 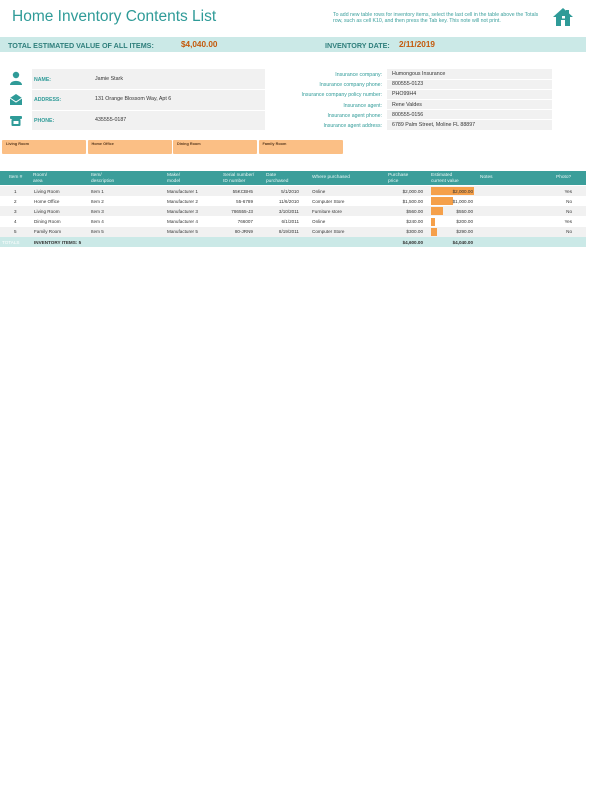 What do you see at coordinates (464, 231) in the screenshot?
I see `estimated-value-cell: $290.00` at bounding box center [464, 231].